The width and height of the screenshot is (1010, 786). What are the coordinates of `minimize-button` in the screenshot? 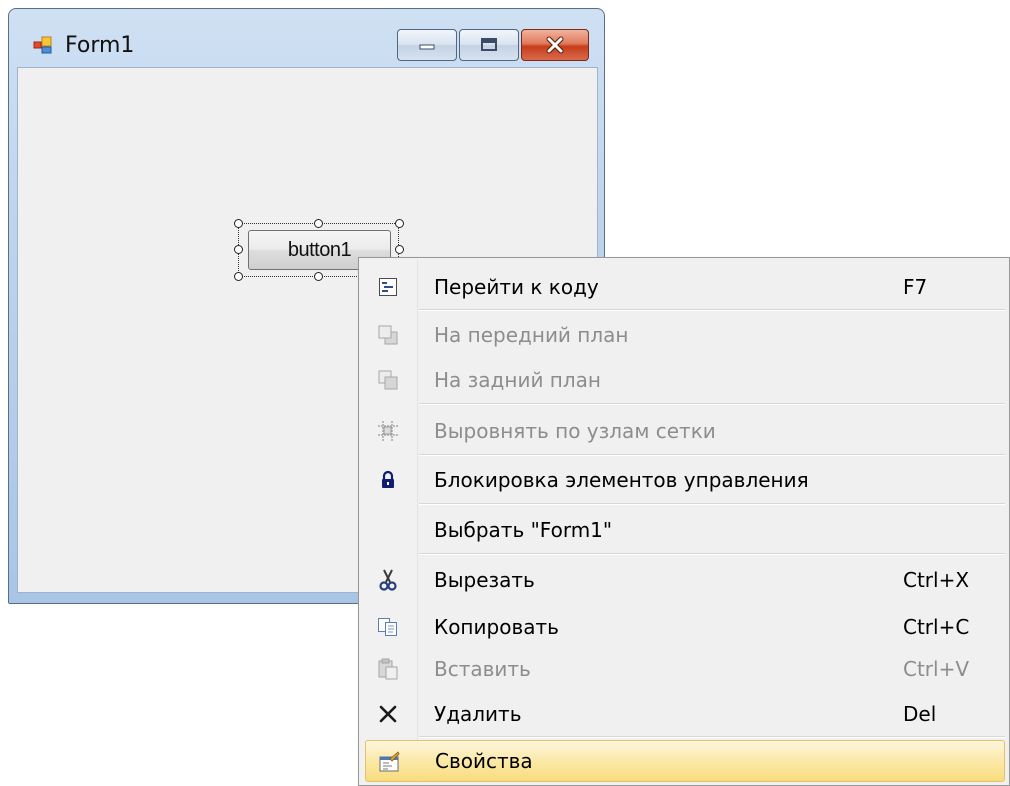 It's located at (427, 45).